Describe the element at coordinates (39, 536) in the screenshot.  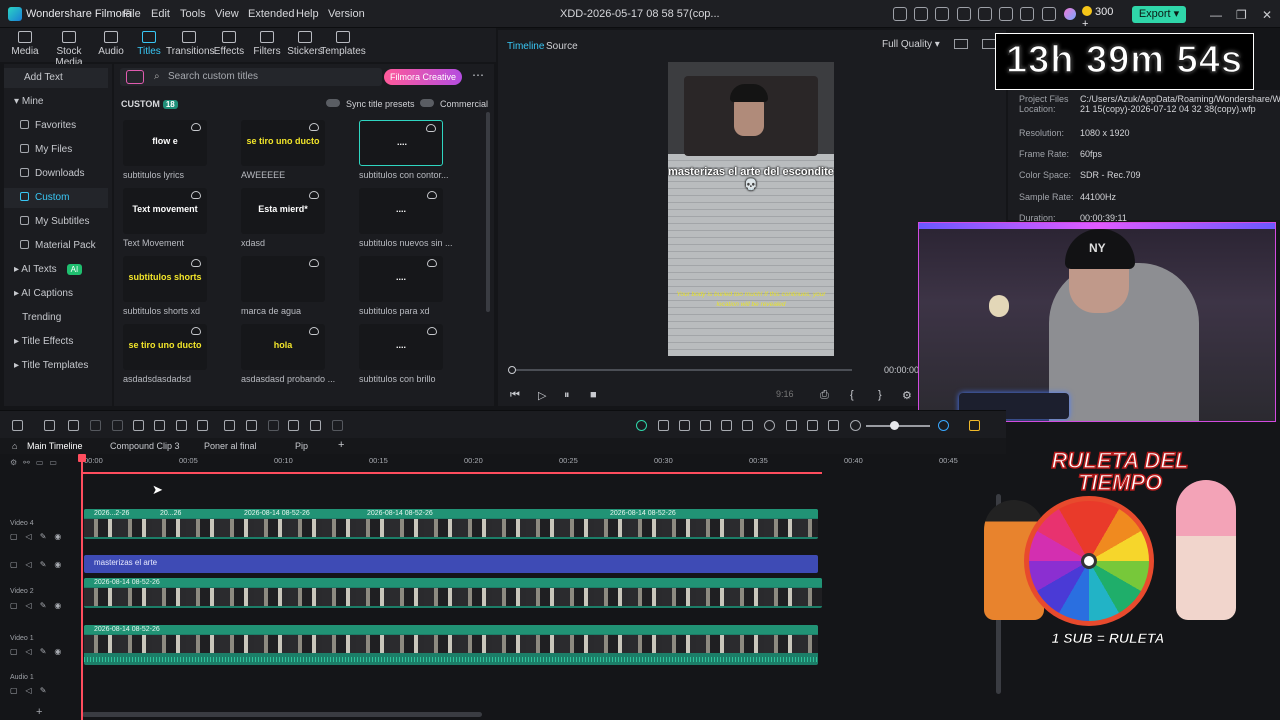
I see `track-controls-video4: ▢◁✎◉` at that location.